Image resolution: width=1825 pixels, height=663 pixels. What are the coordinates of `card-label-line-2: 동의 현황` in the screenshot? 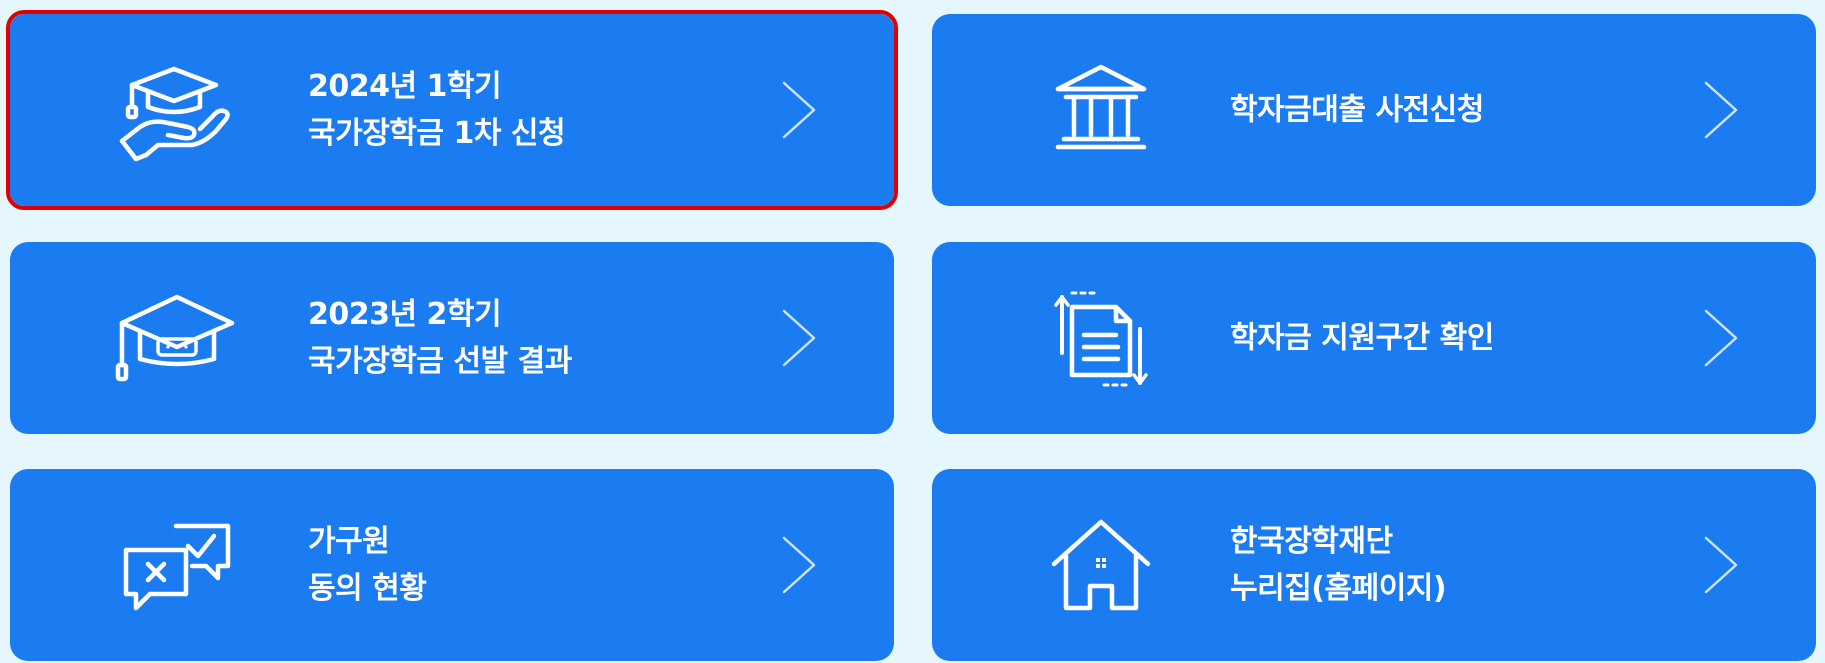 It's located at (367, 588).